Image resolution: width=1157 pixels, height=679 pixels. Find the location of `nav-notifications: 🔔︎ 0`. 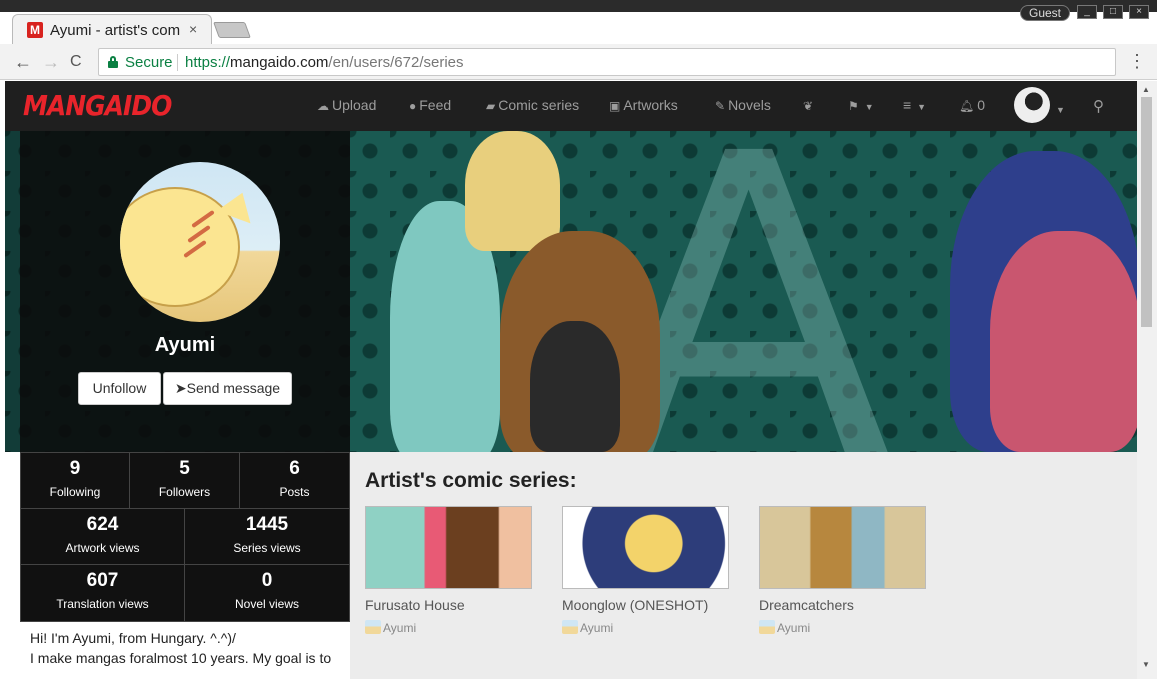

nav-notifications: 🔔︎ 0 is located at coordinates (972, 105).